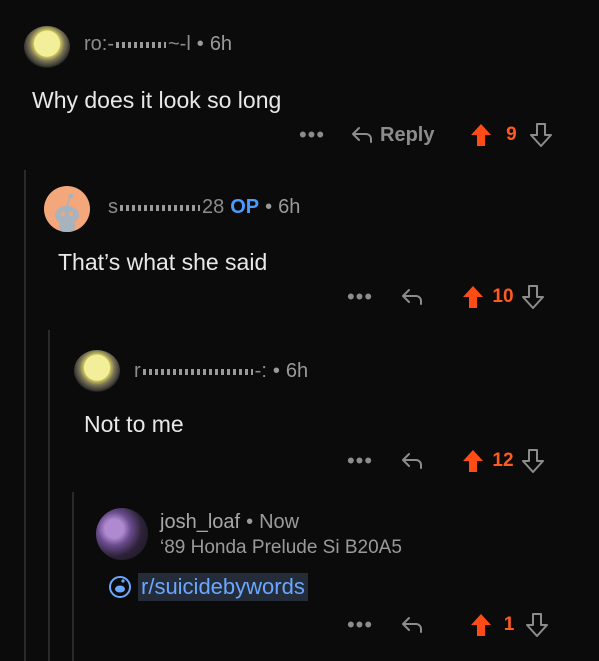  I want to click on comment-body: That’s what she said, so click(163, 262).